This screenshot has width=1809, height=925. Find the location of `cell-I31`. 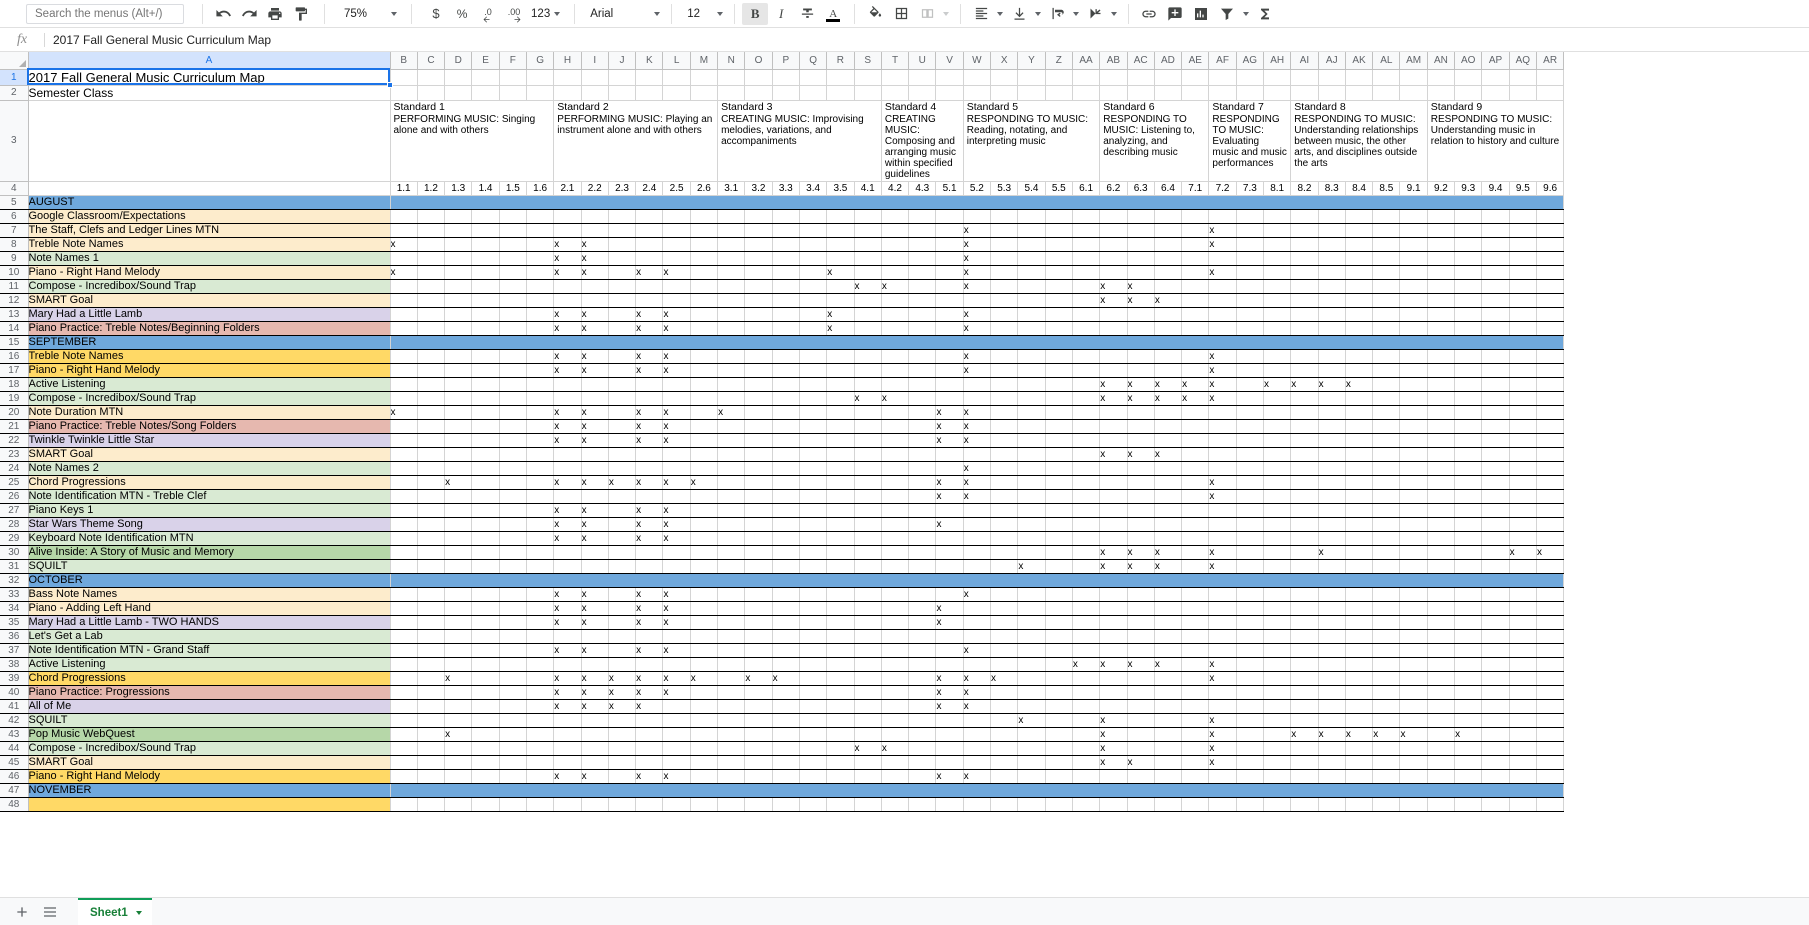

cell-I31 is located at coordinates (594, 566).